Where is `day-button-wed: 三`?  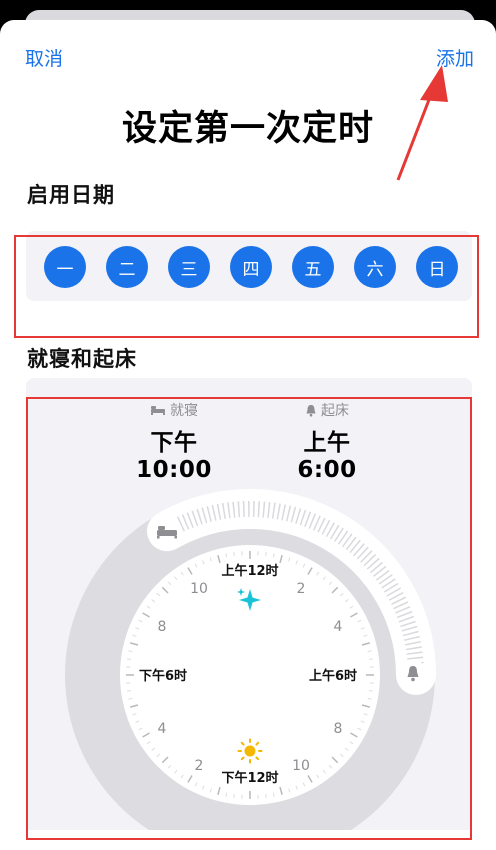 day-button-wed: 三 is located at coordinates (189, 267).